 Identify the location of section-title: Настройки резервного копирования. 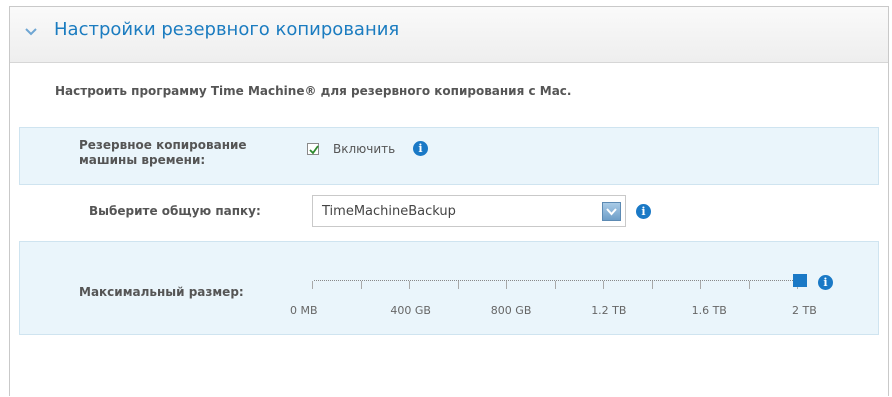
(227, 29).